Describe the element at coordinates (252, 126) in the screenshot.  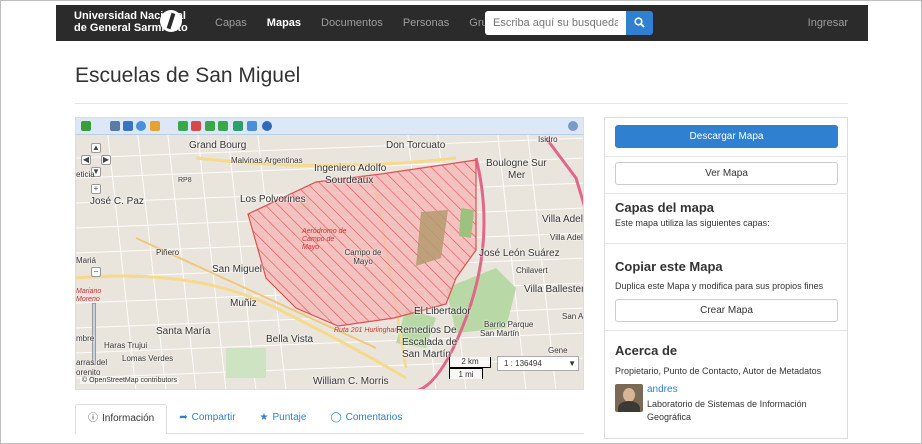
I see `table-icon` at that location.